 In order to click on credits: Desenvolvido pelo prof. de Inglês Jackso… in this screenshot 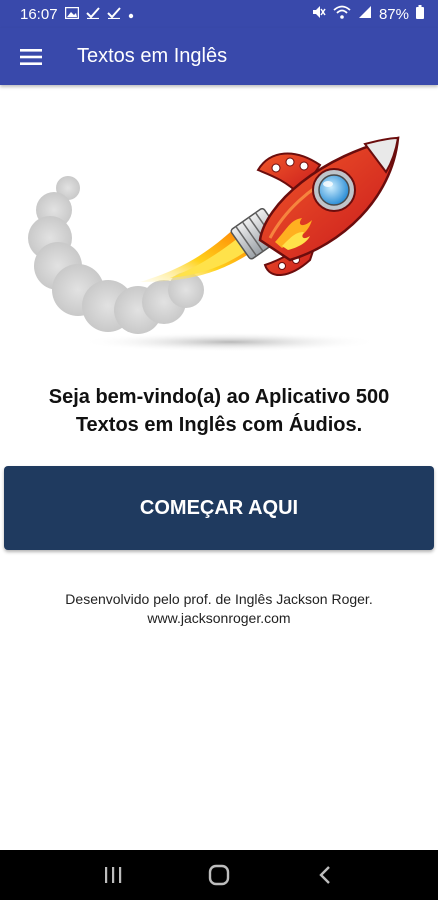, I will do `click(219, 609)`.